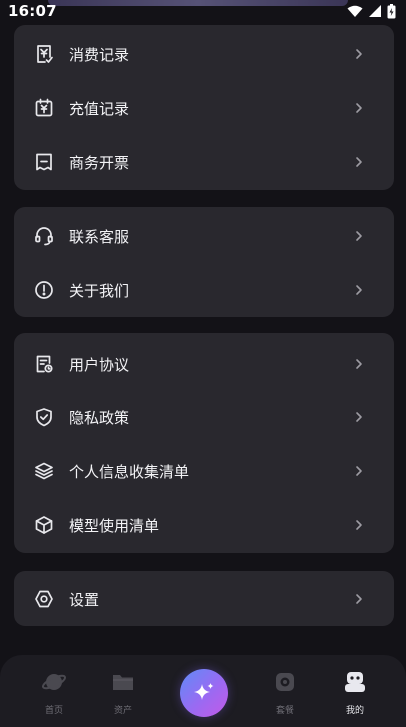 This screenshot has width=406, height=727. Describe the element at coordinates (44, 471) in the screenshot. I see `layers-icon` at that location.